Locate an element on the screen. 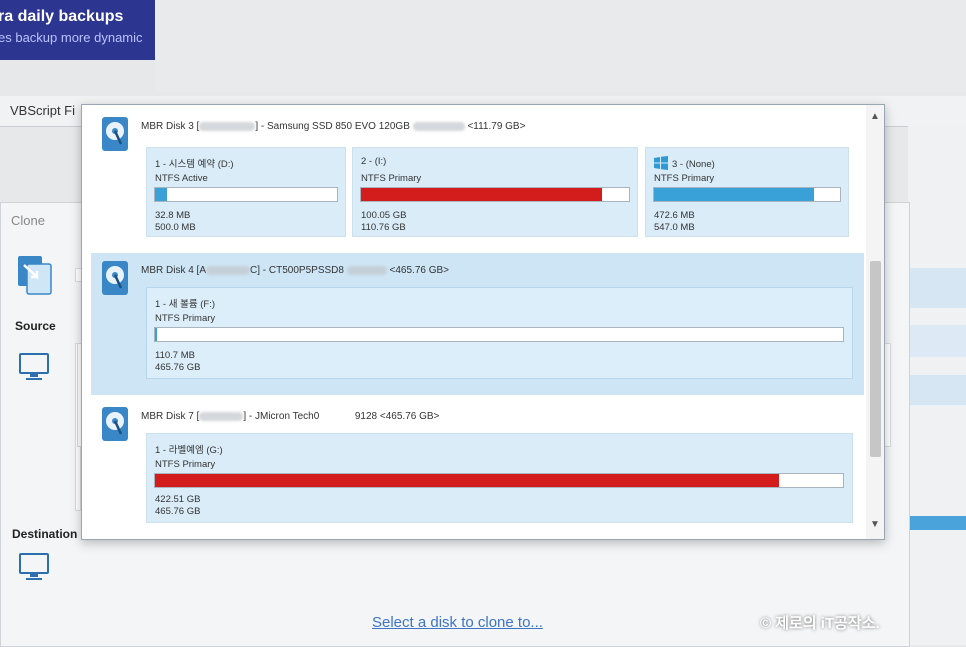 Image resolution: width=966 pixels, height=647 pixels. partition-name: 1 - 라벨예엠 (G:) is located at coordinates (189, 450).